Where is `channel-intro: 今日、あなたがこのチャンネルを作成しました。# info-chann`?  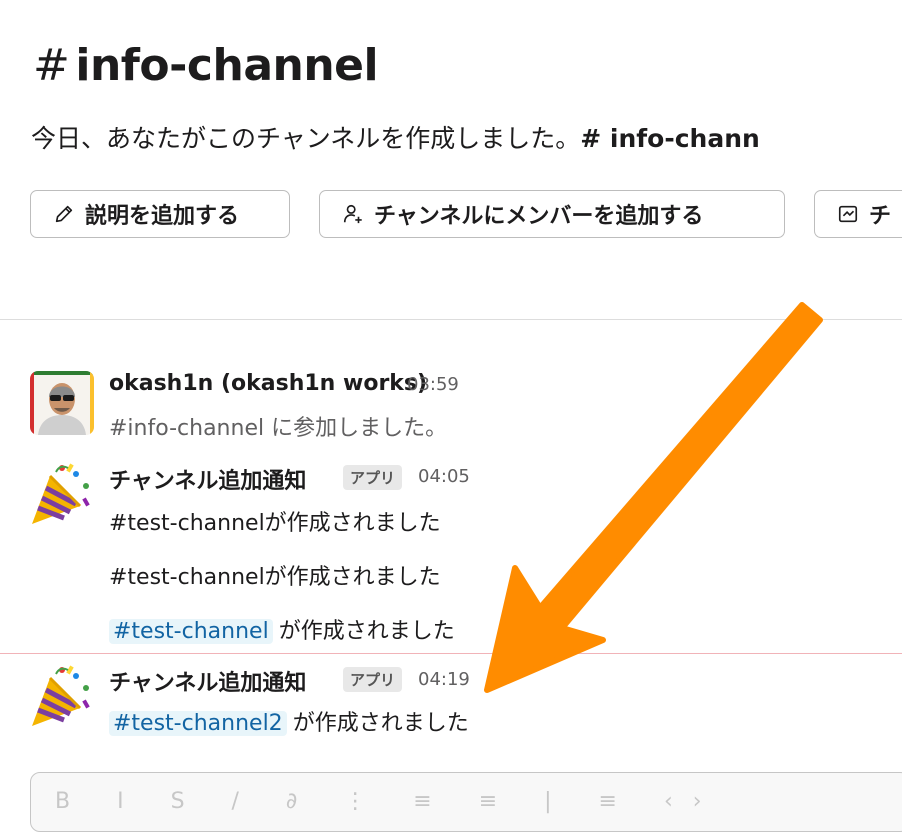 channel-intro: 今日、あなたがこのチャンネルを作成しました。# info-chann is located at coordinates (395, 137).